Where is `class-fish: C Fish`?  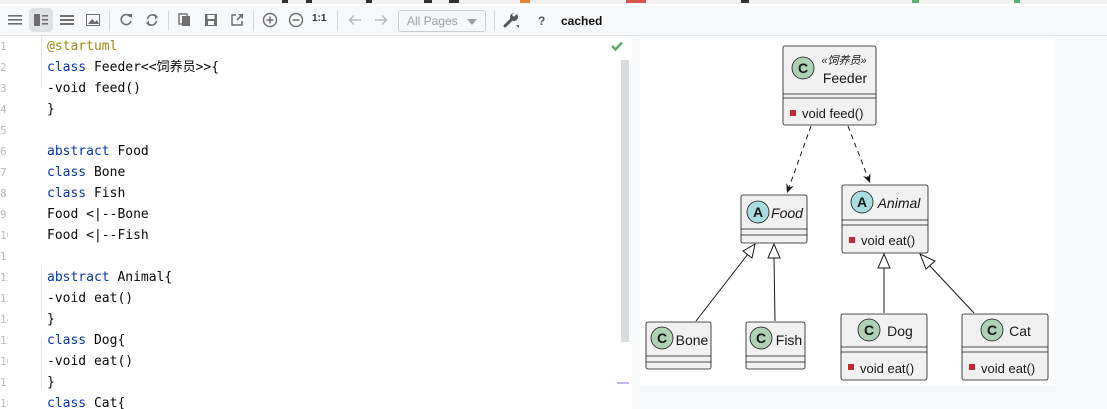
class-fish: C Fish is located at coordinates (775, 345).